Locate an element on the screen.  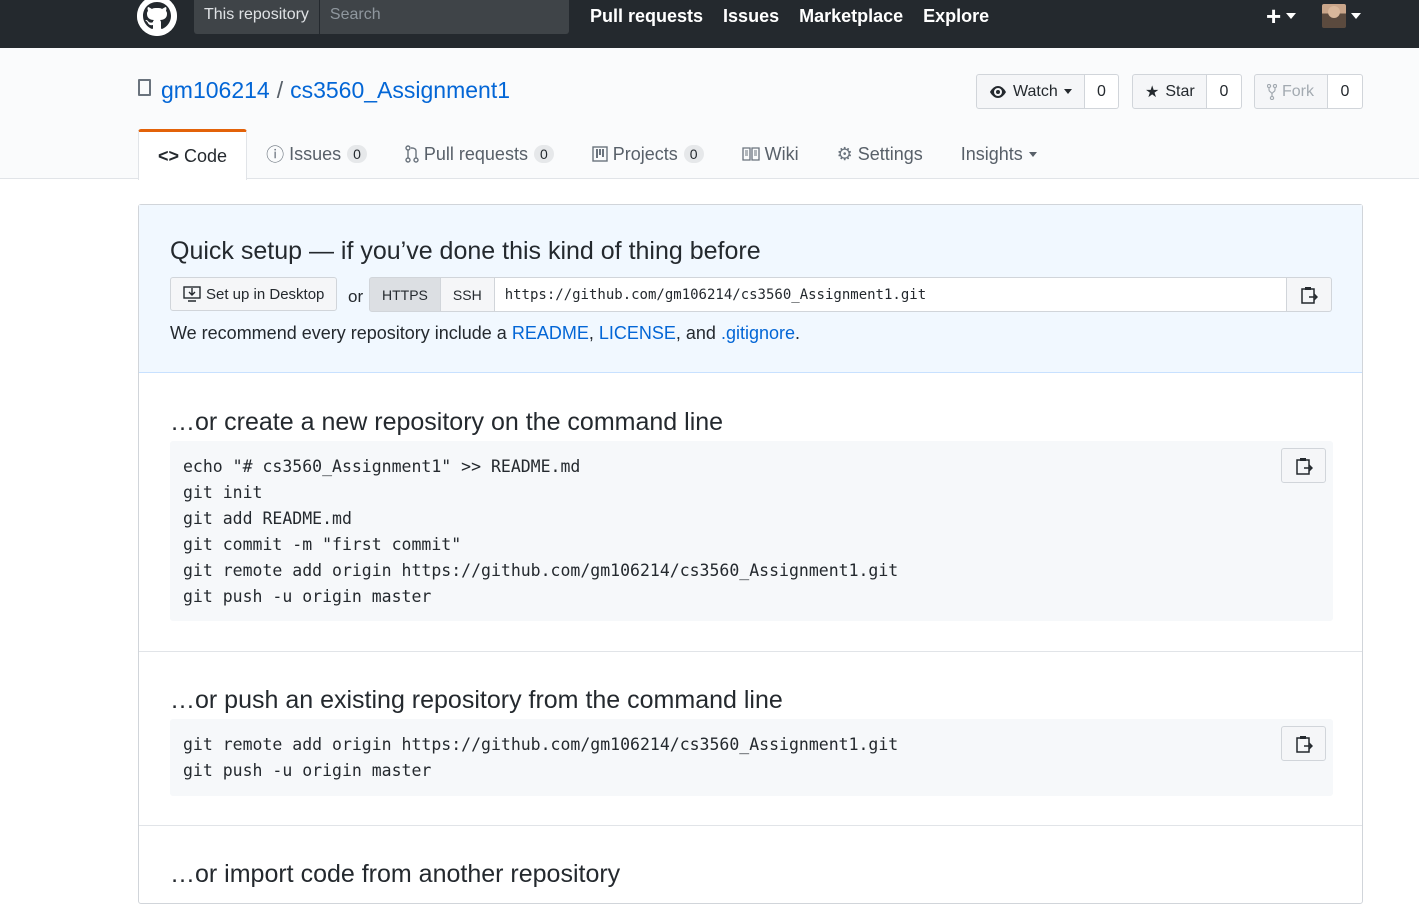
license-link: LICENSE is located at coordinates (637, 333).